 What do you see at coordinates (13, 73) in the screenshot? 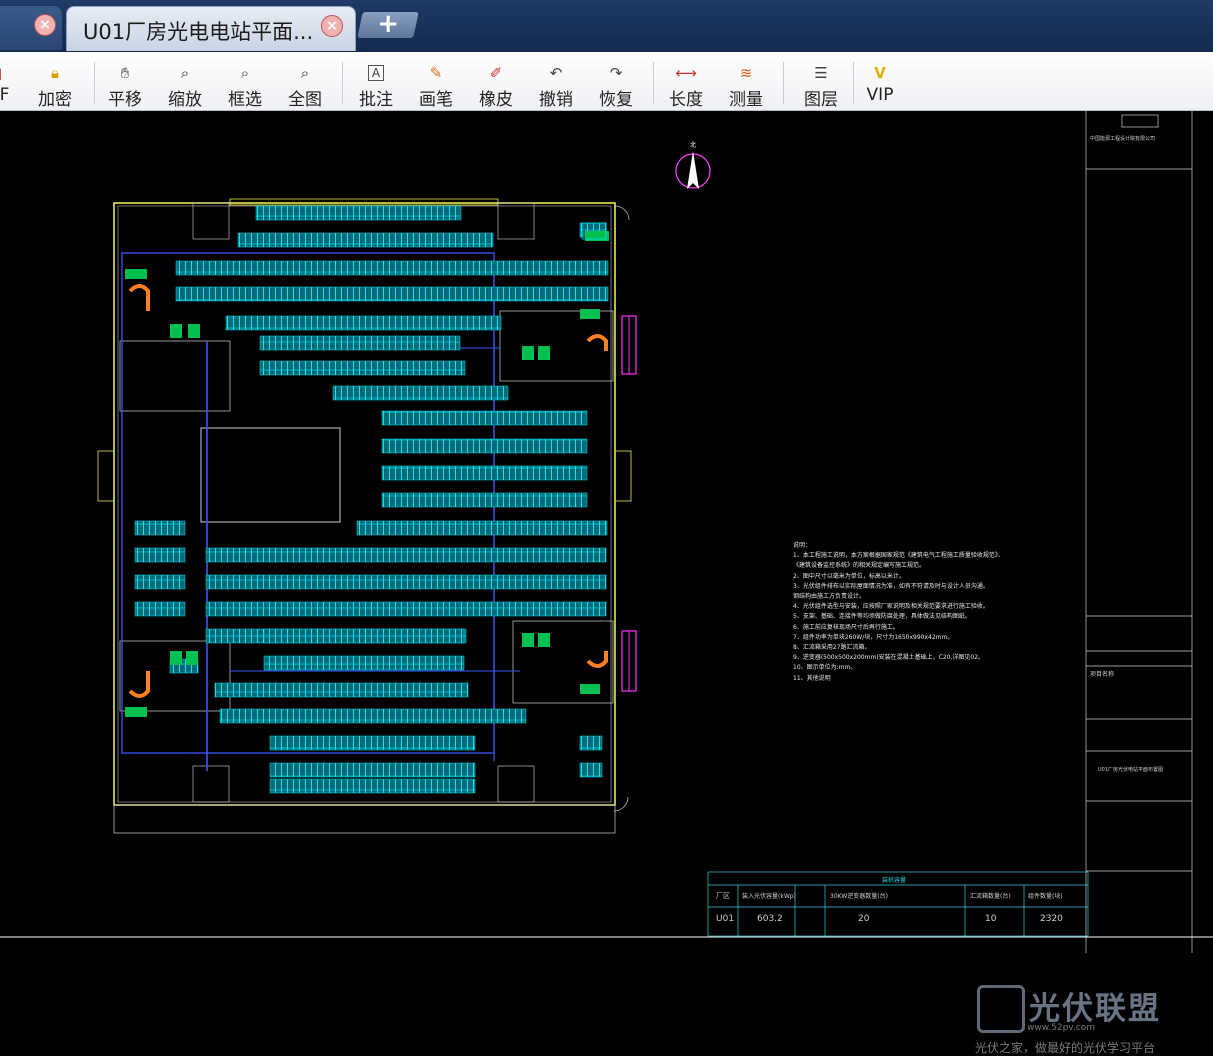
I see `pdf-icon: ▮` at bounding box center [13, 73].